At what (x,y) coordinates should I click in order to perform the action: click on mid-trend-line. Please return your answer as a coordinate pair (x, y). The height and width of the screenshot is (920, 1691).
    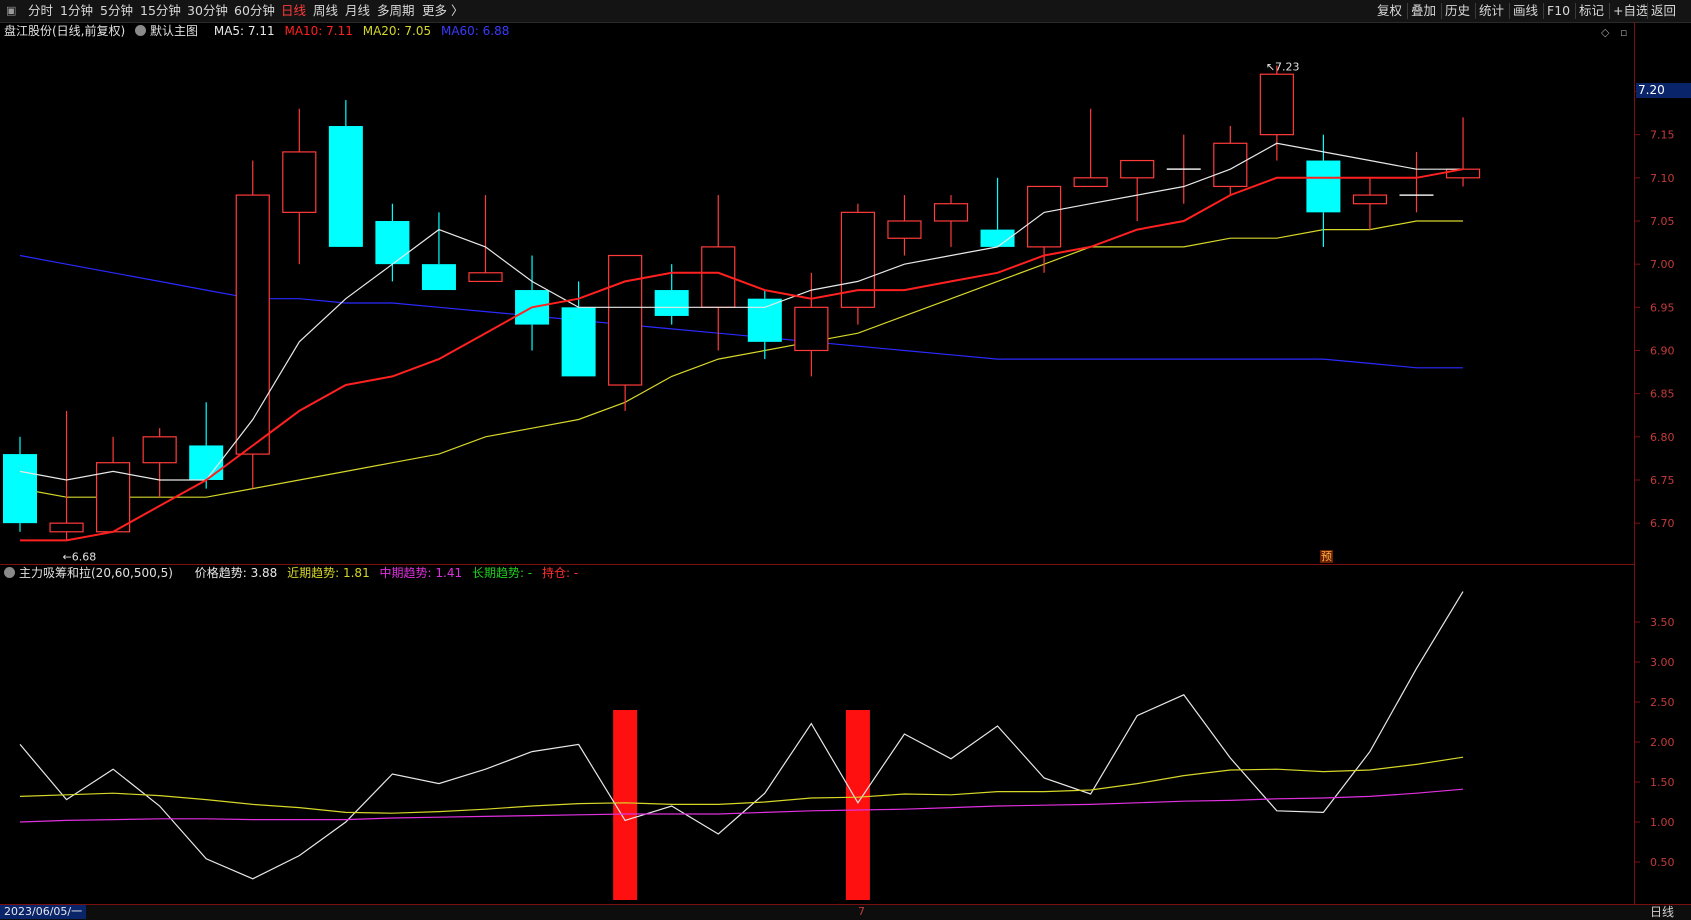
    Looking at the image, I should click on (741, 805).